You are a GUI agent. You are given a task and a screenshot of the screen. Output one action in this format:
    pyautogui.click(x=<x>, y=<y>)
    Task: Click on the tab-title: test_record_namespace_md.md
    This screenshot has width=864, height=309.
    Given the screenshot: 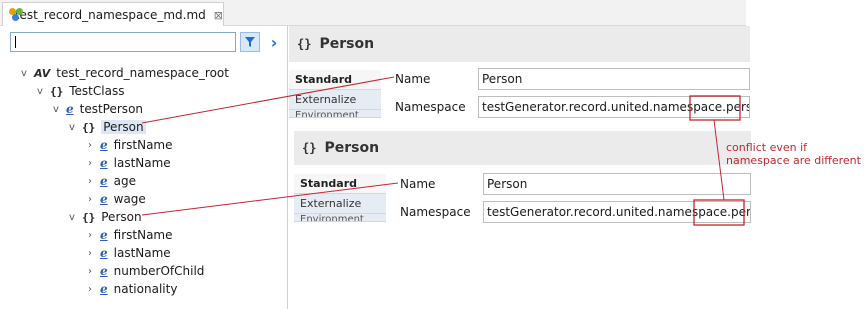 What is the action you would take?
    pyautogui.click(x=110, y=15)
    